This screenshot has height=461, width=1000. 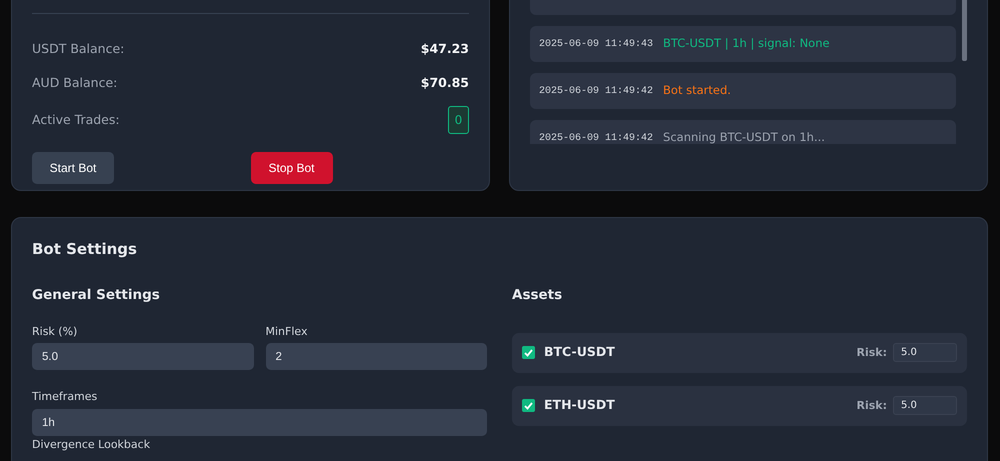 What do you see at coordinates (76, 119) in the screenshot?
I see `field-label: Active Trades:` at bounding box center [76, 119].